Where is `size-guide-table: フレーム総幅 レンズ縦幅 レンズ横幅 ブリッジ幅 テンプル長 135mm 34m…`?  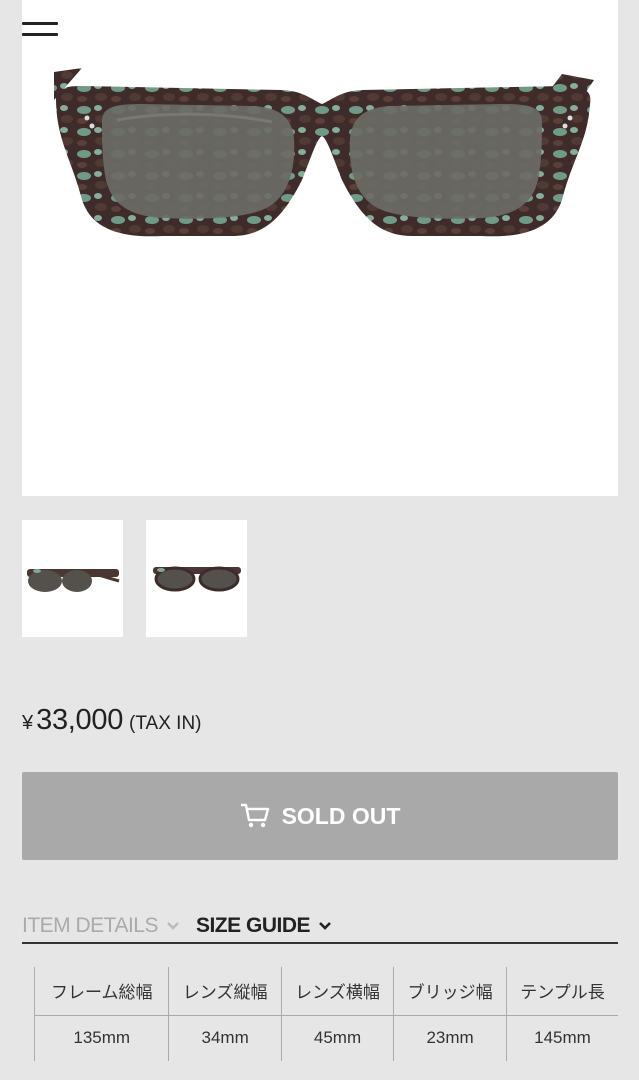
size-guide-table: フレーム総幅 レンズ縦幅 レンズ横幅 ブリッジ幅 テンプル長 135mm 34m… is located at coordinates (325, 1014).